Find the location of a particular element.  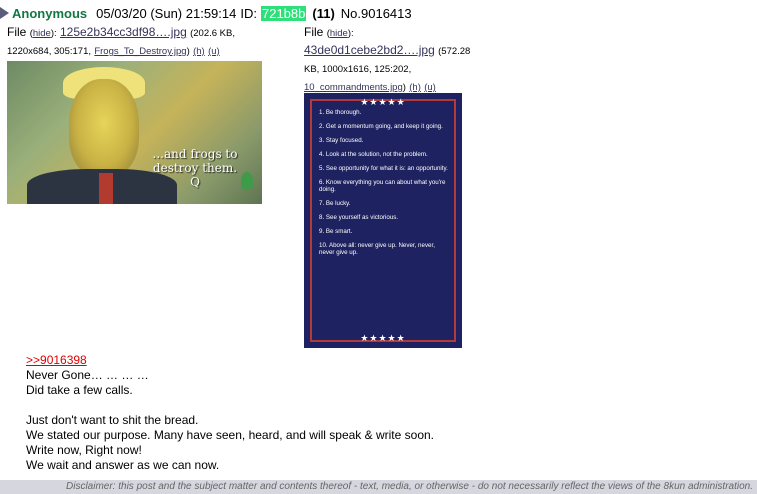

post-menu-arrow-icon is located at coordinates (4, 13).